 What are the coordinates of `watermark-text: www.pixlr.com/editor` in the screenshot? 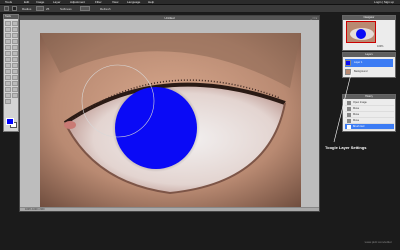 It's located at (378, 242).